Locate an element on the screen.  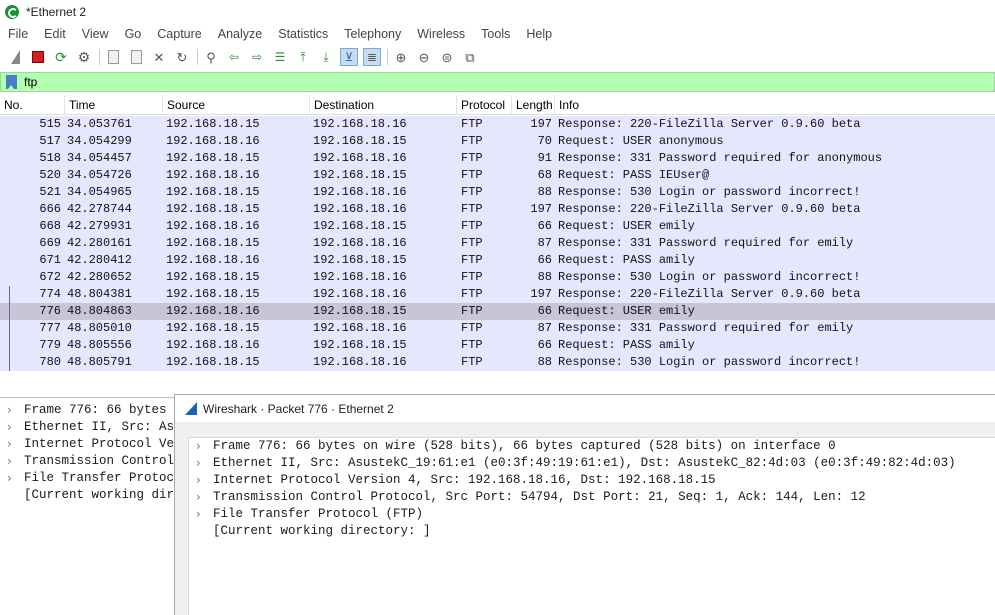
menu-edit: Edit is located at coordinates (55, 34).